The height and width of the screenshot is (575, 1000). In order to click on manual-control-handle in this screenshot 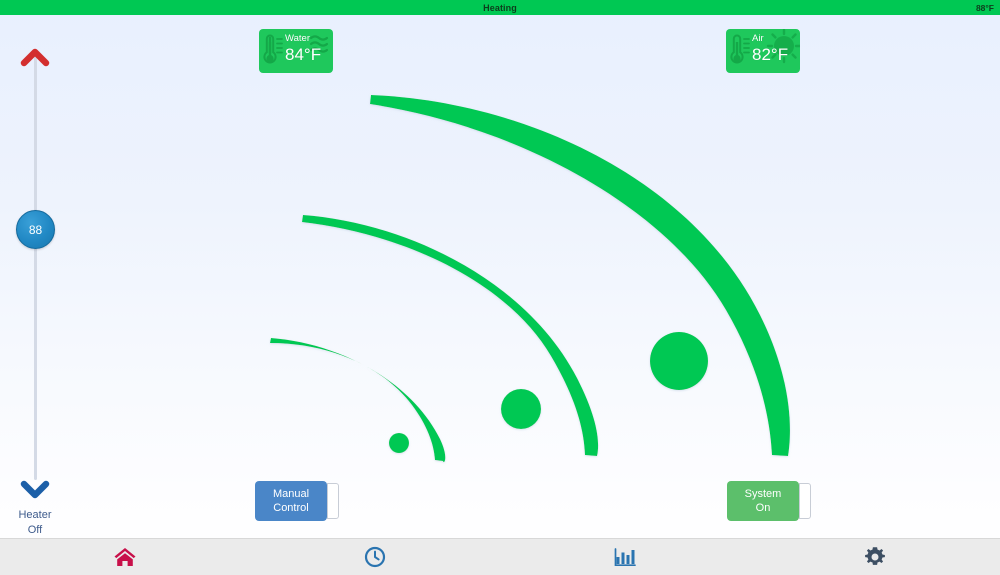, I will do `click(333, 501)`.